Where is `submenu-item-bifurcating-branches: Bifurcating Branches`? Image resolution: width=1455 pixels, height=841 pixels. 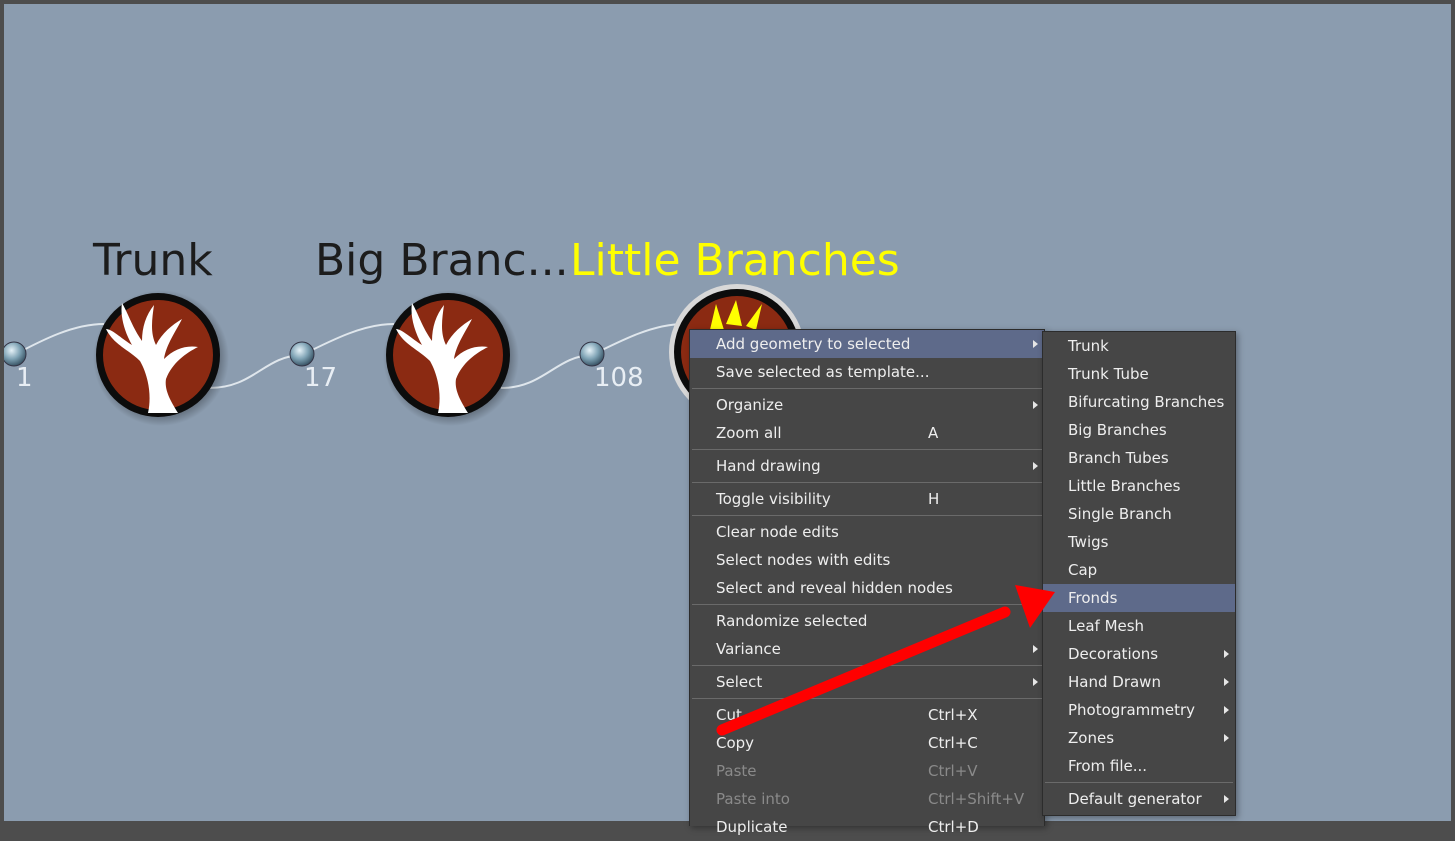
submenu-item-bifurcating-branches: Bifurcating Branches is located at coordinates (1139, 402).